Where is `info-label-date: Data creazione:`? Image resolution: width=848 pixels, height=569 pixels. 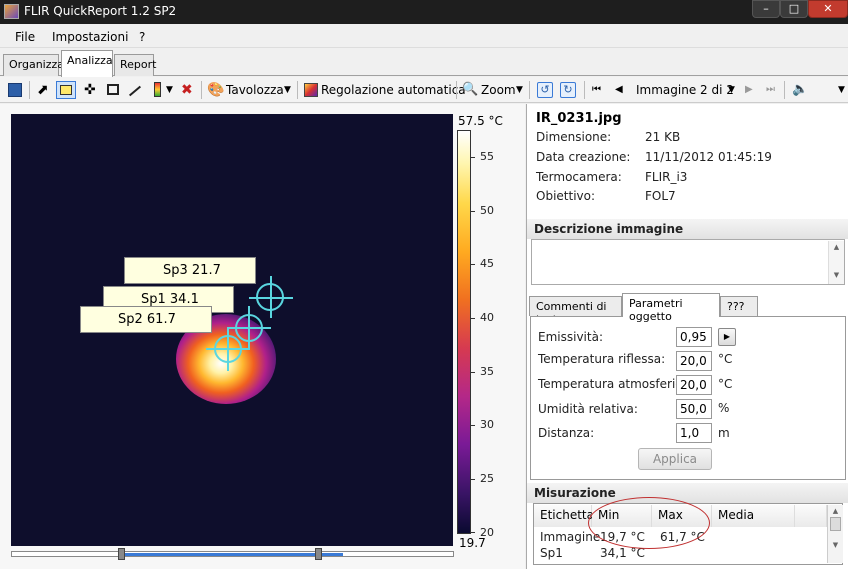
info-label-date: Data creazione: is located at coordinates (583, 157).